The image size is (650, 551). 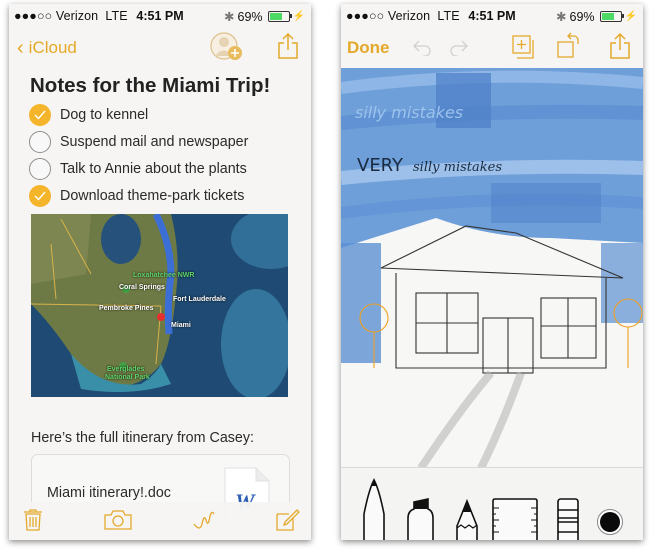 What do you see at coordinates (467, 519) in the screenshot?
I see `pencil-tool` at bounding box center [467, 519].